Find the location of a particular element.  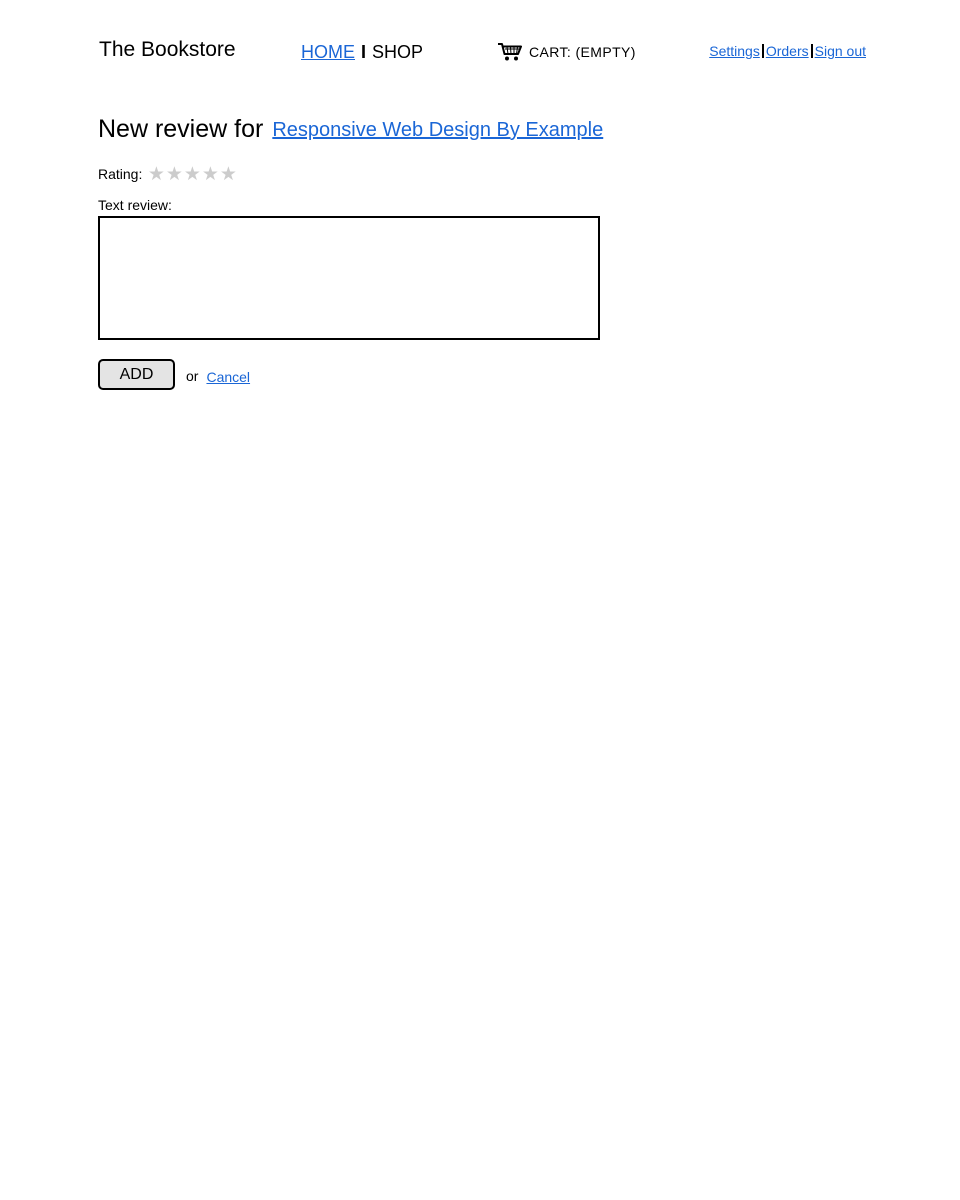

text-review-label: Text review: is located at coordinates (135, 205).